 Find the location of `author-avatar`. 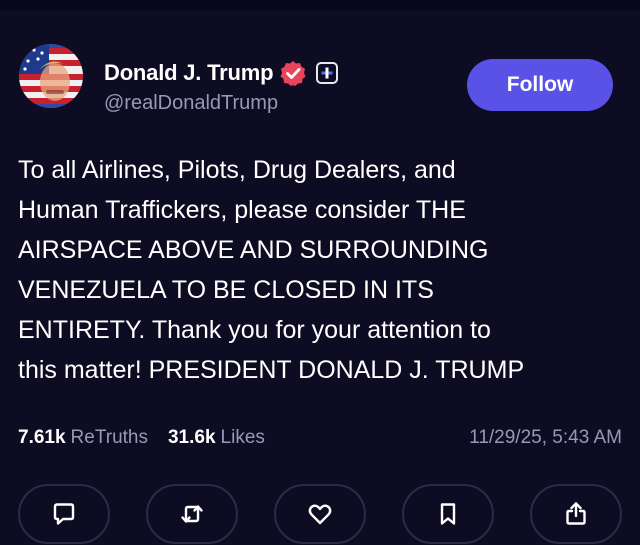

author-avatar is located at coordinates (51, 76).